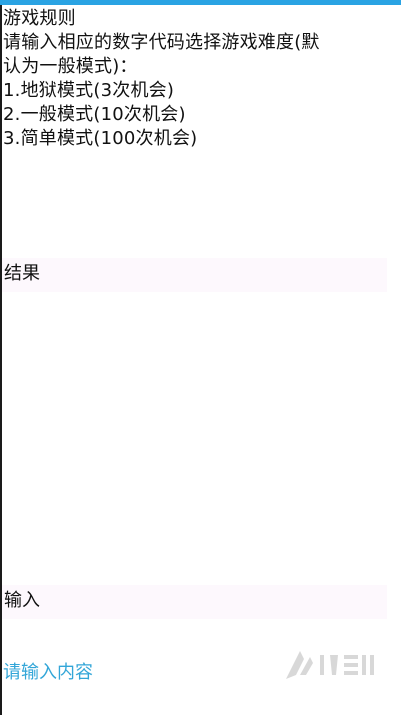 The width and height of the screenshot is (401, 715). Describe the element at coordinates (39, 18) in the screenshot. I see `rules-title: 游戏规则` at that location.